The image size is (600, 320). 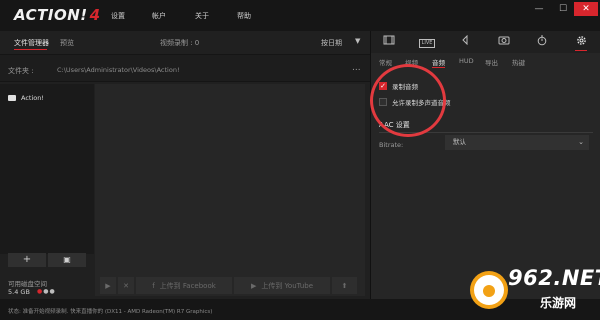 I want to click on upload-facebook-button: f 上传到 Facebook, so click(x=184, y=285).